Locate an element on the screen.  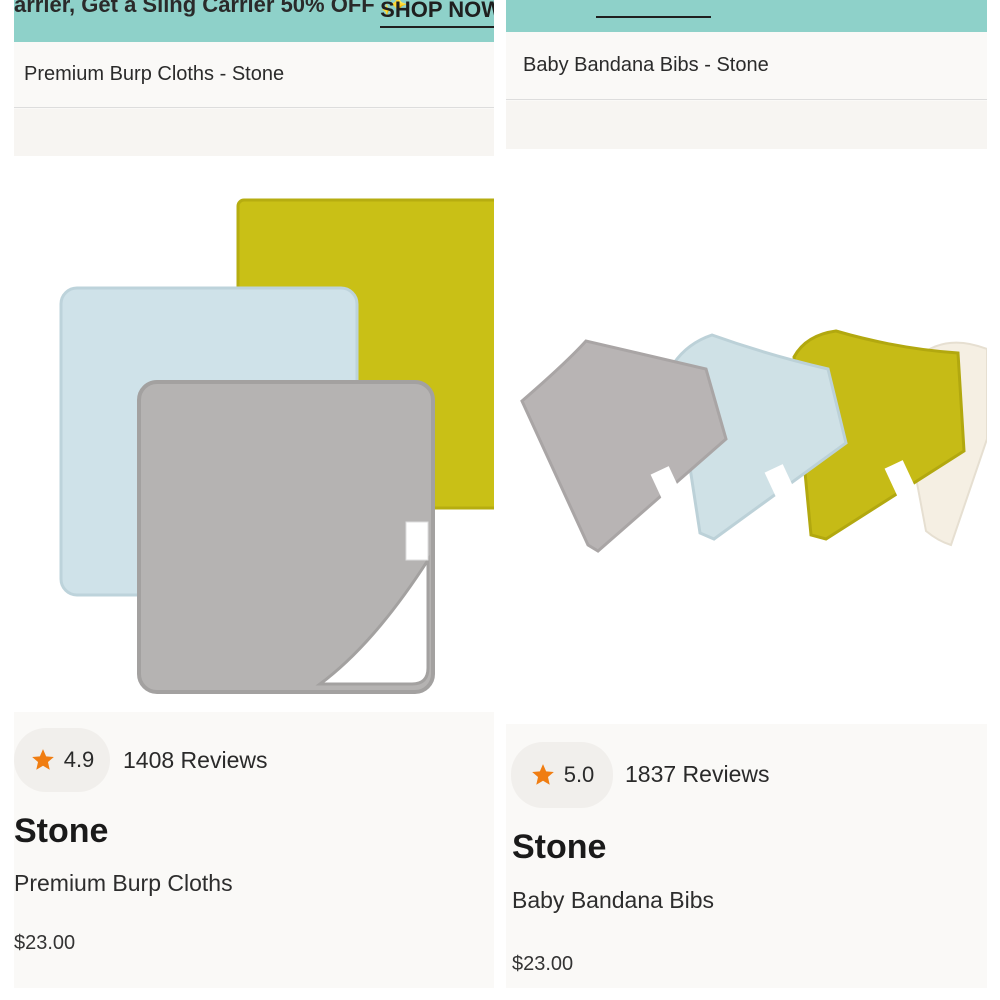
gray-bib is located at coordinates (624, 446).